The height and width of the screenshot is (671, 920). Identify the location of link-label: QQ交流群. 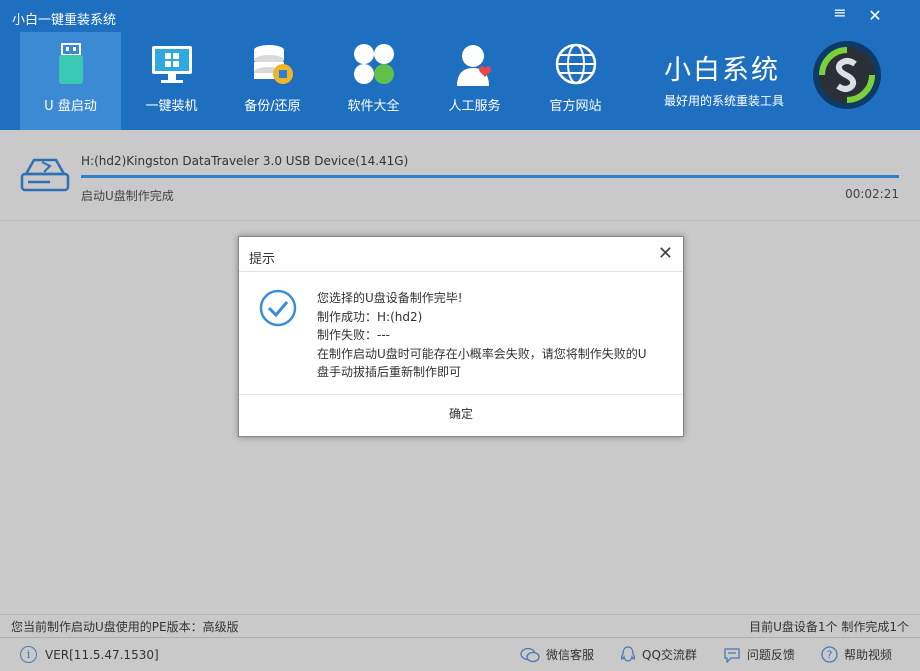
(669, 655).